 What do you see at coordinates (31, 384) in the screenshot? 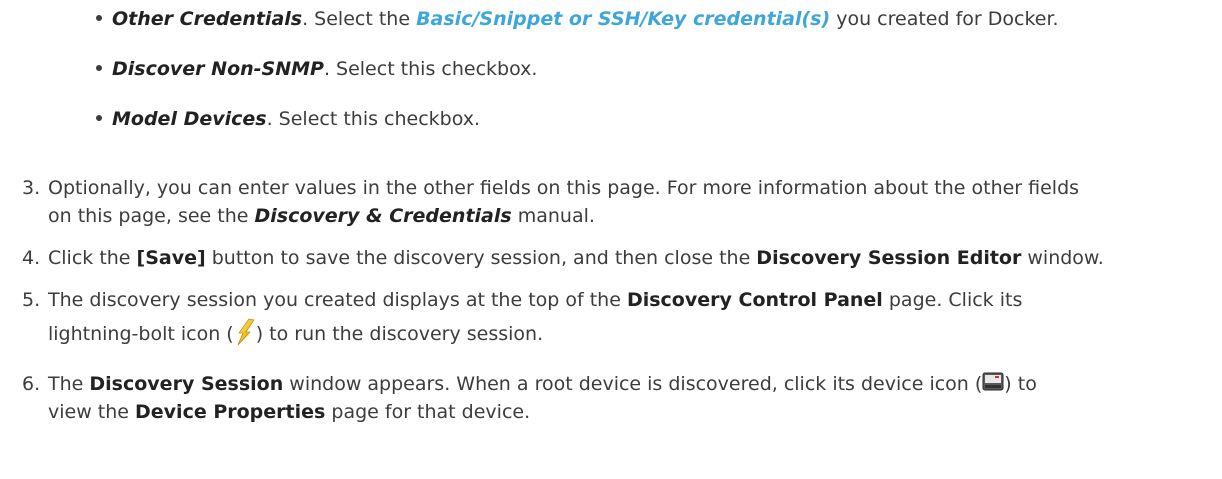
I see `step-number: 6.` at bounding box center [31, 384].